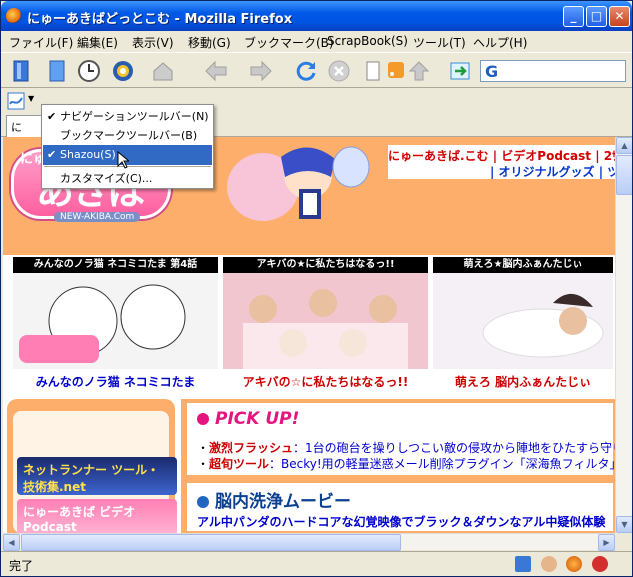 This screenshot has height=577, width=633. Describe the element at coordinates (623, 335) in the screenshot. I see `vertical-scrollbar: ▲ ▼` at that location.